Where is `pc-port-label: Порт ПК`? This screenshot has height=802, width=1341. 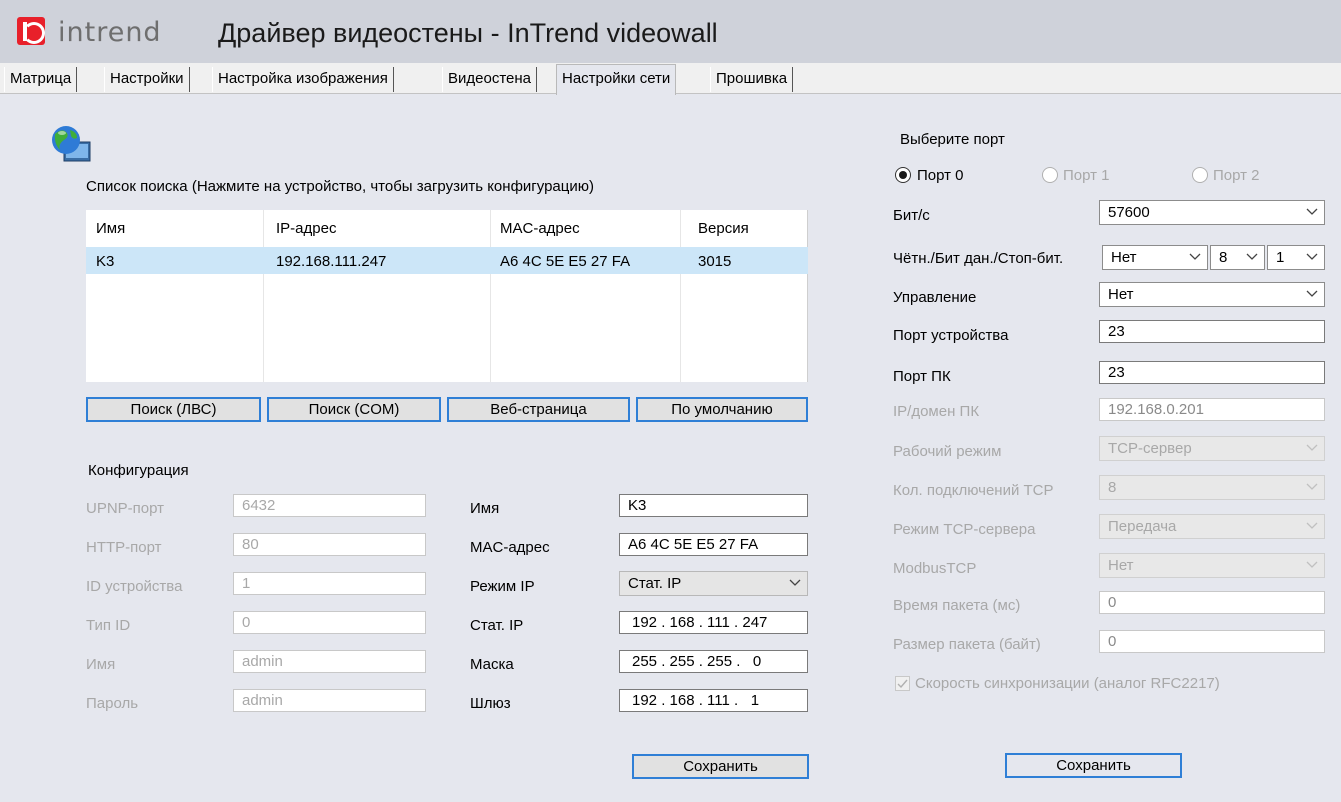 pc-port-label: Порт ПК is located at coordinates (922, 376).